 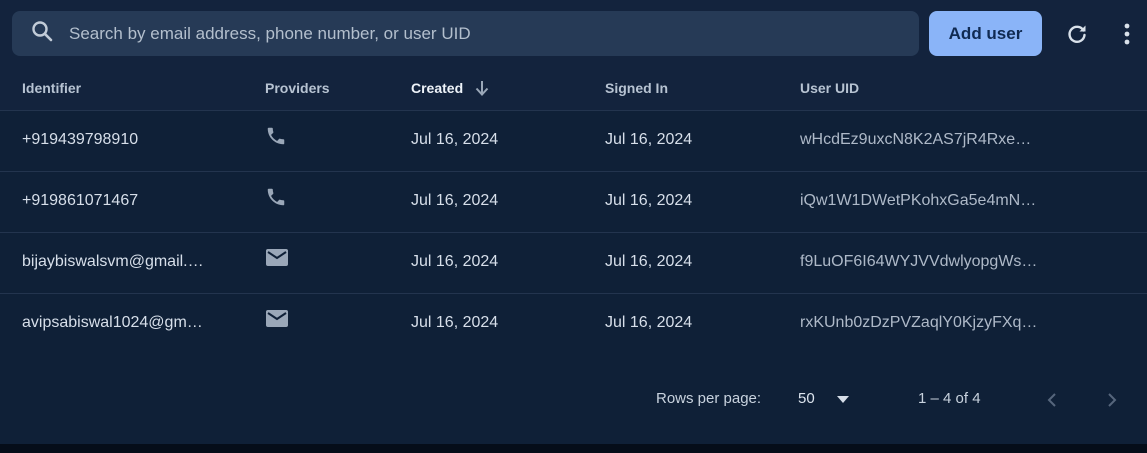 I want to click on add-user-button: Add user, so click(x=985, y=33).